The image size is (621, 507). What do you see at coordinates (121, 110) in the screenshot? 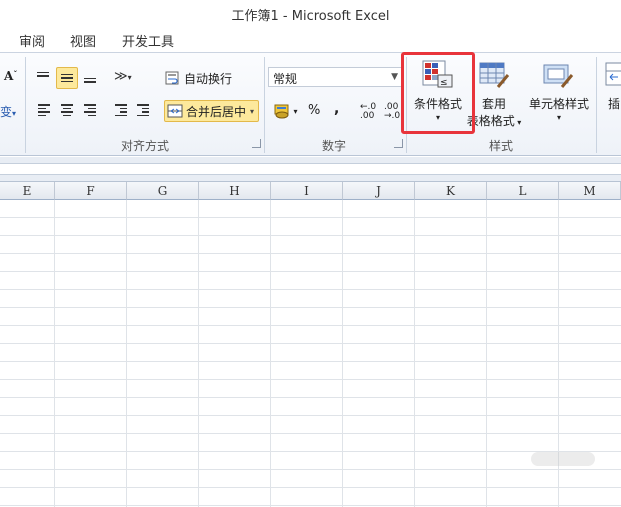
I see `decrease-indent-icon` at bounding box center [121, 110].